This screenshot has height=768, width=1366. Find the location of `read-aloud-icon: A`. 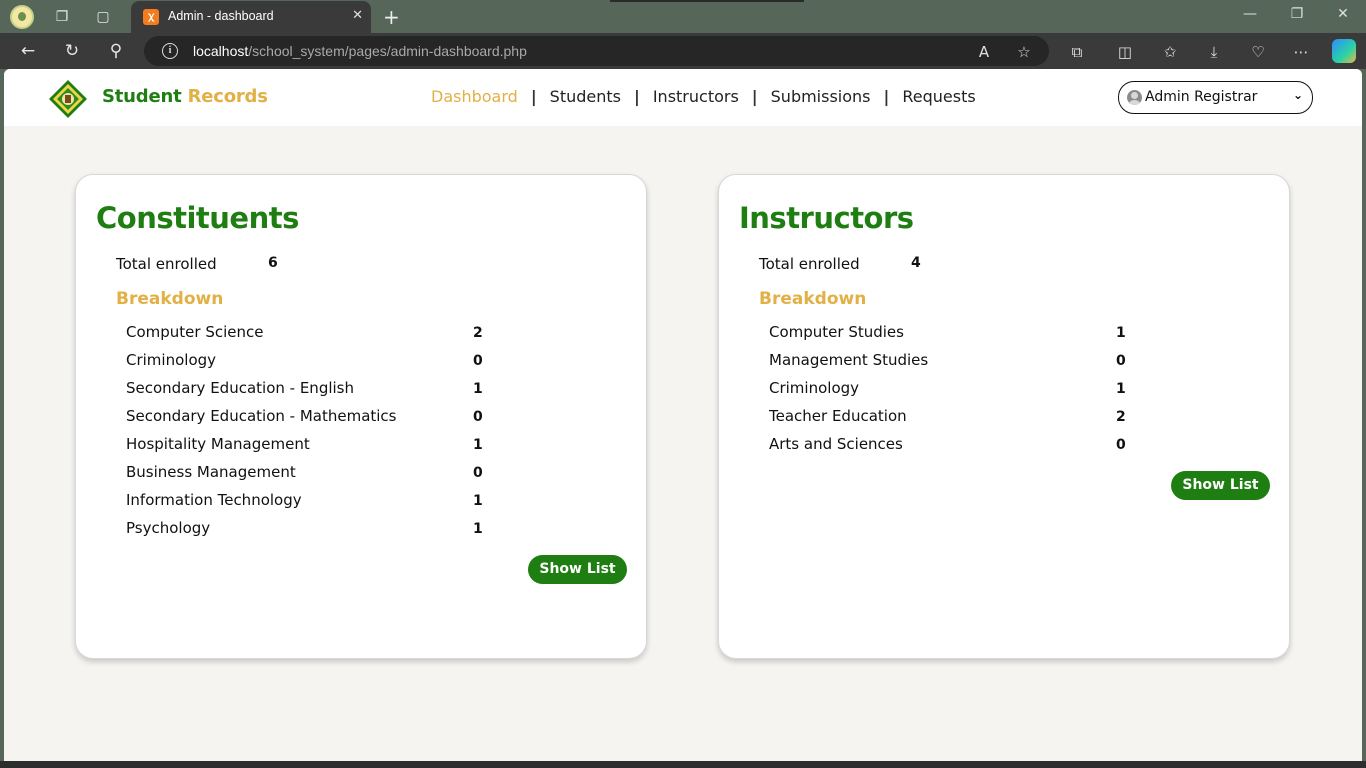

read-aloud-icon: A is located at coordinates (984, 52).